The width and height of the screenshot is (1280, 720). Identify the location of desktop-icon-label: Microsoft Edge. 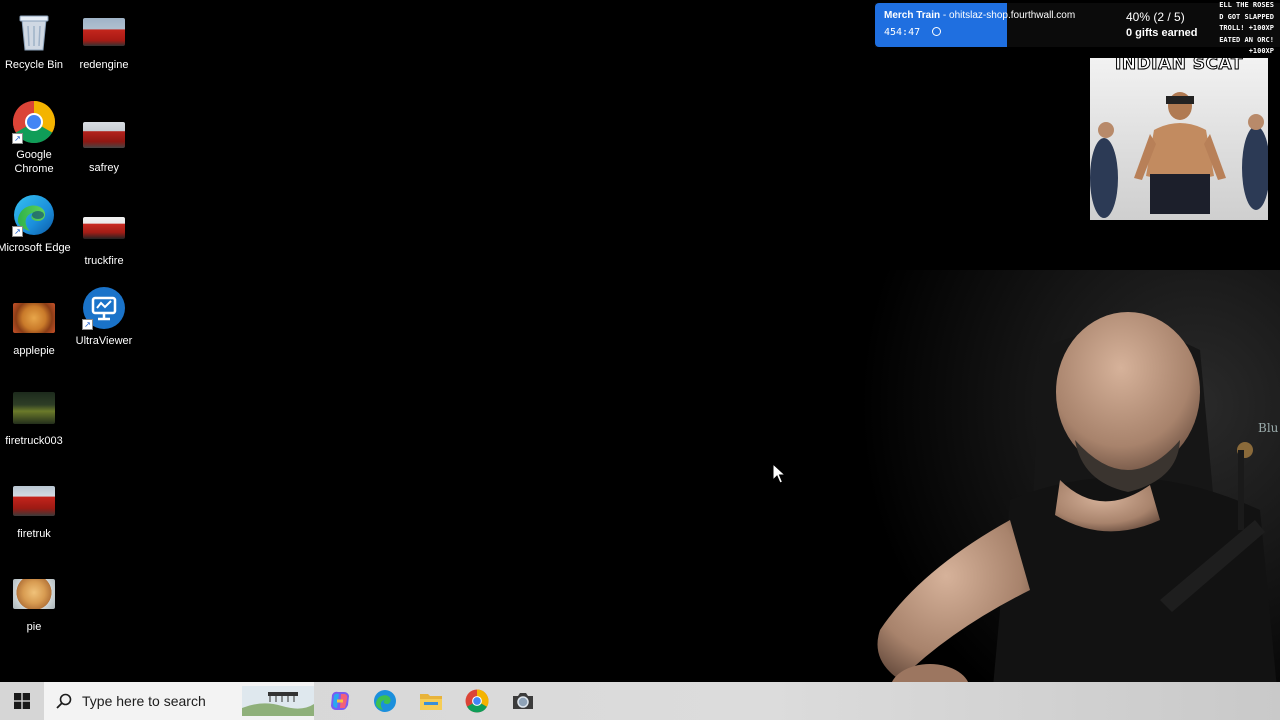
(35, 248).